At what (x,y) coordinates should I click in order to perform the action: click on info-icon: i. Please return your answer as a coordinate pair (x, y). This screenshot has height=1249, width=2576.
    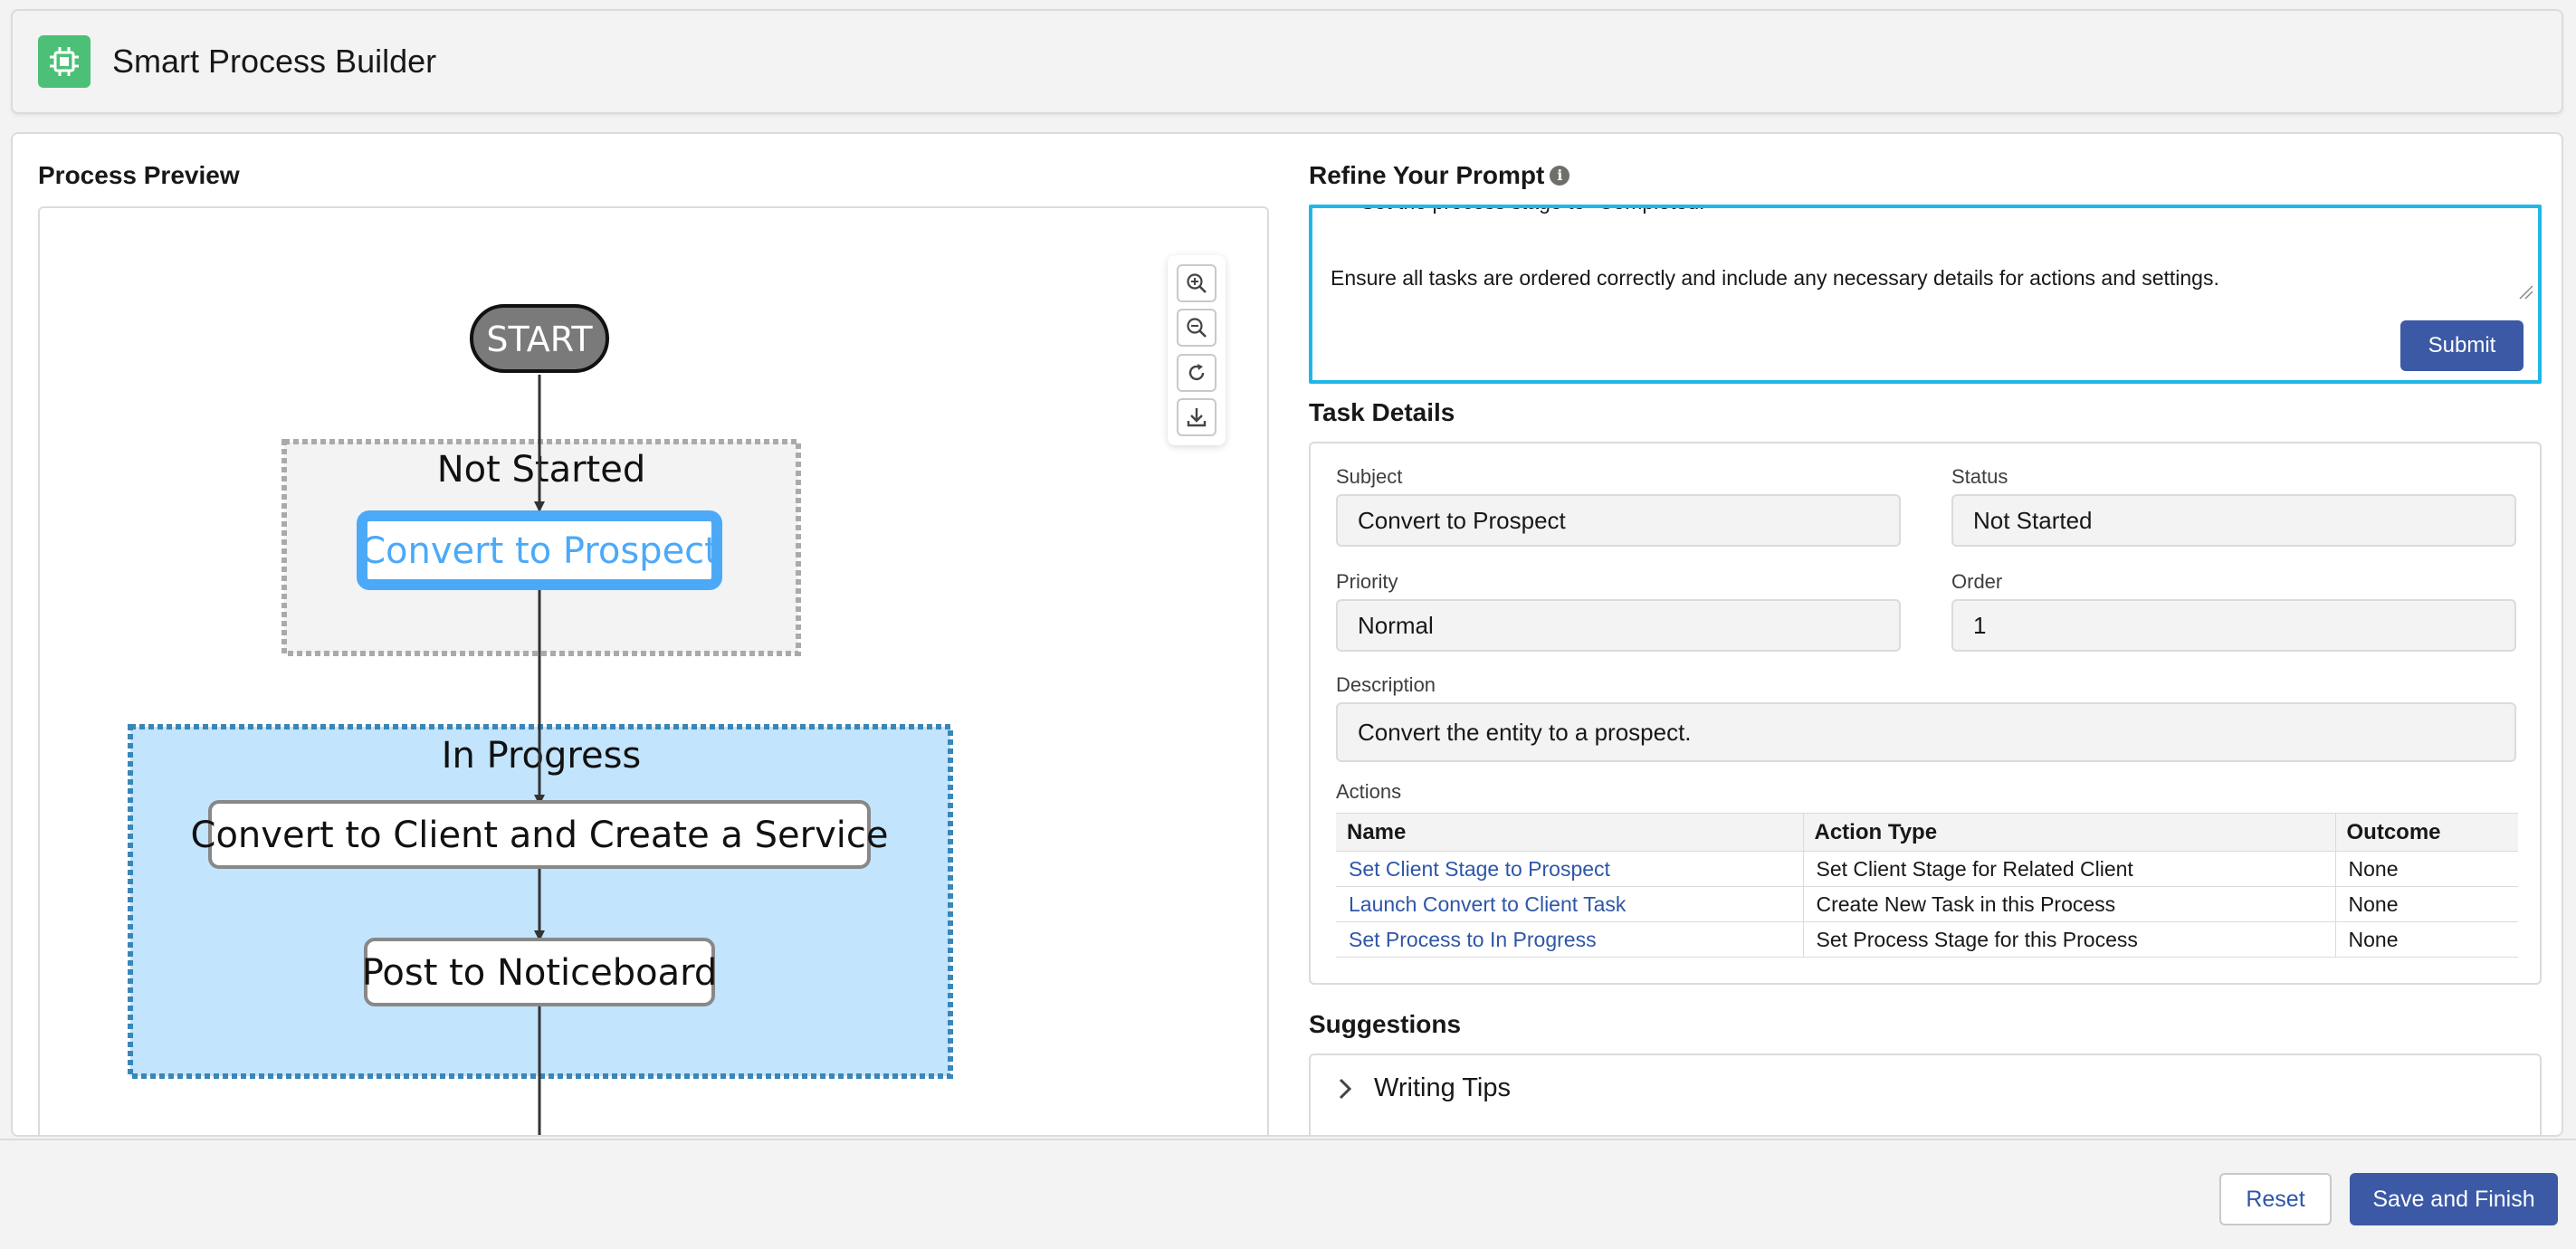
    Looking at the image, I should click on (1560, 176).